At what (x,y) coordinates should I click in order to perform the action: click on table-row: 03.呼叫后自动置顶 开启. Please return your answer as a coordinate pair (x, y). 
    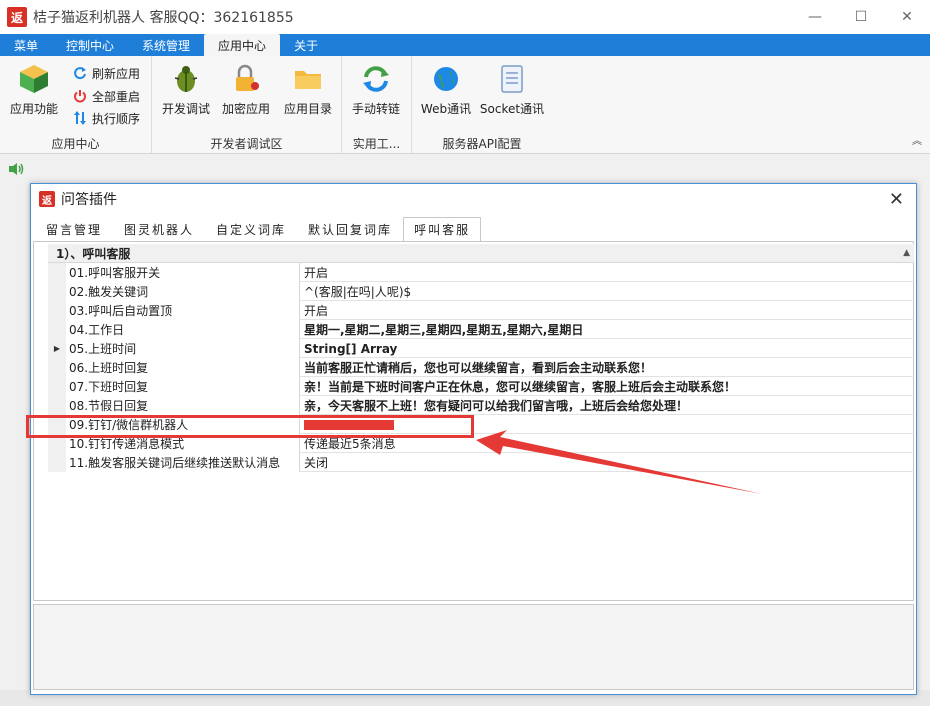
    Looking at the image, I should click on (481, 310).